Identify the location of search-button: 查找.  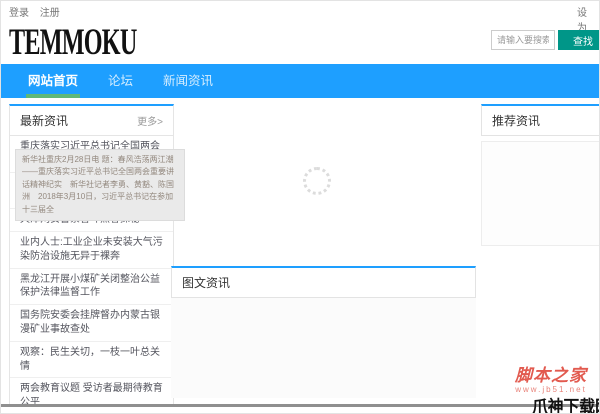
(578, 40).